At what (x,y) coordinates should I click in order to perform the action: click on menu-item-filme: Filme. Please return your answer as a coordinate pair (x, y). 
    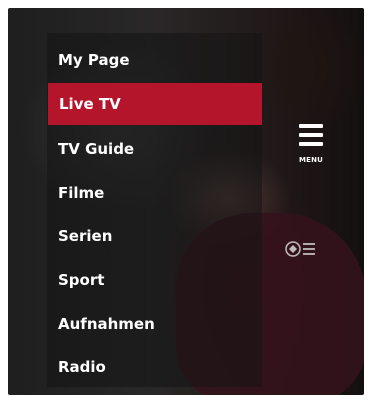
    Looking at the image, I should click on (154, 193).